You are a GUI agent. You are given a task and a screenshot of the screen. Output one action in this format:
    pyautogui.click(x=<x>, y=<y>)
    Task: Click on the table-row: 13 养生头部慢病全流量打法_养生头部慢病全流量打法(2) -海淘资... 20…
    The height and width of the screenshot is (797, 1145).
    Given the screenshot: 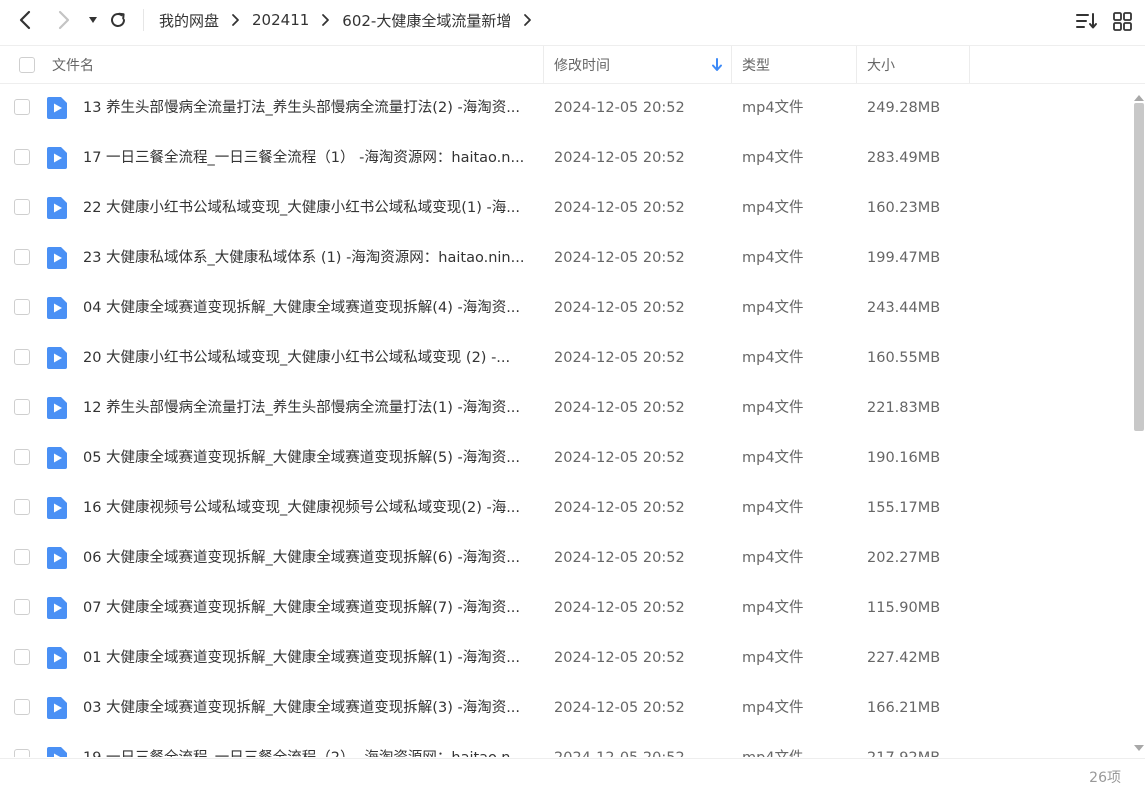 What is the action you would take?
    pyautogui.click(x=565, y=108)
    